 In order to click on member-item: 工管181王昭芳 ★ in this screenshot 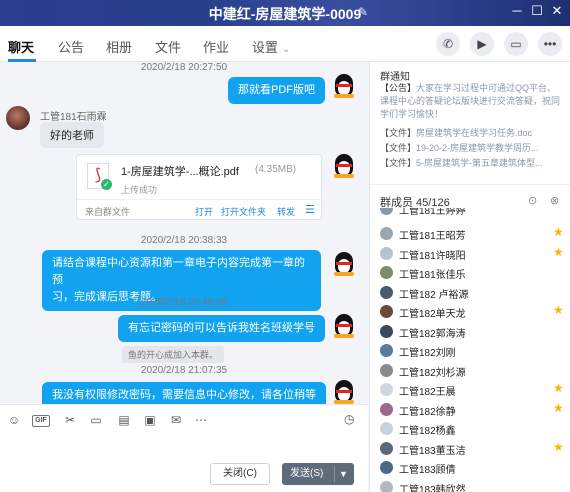, I will do `click(473, 234)`.